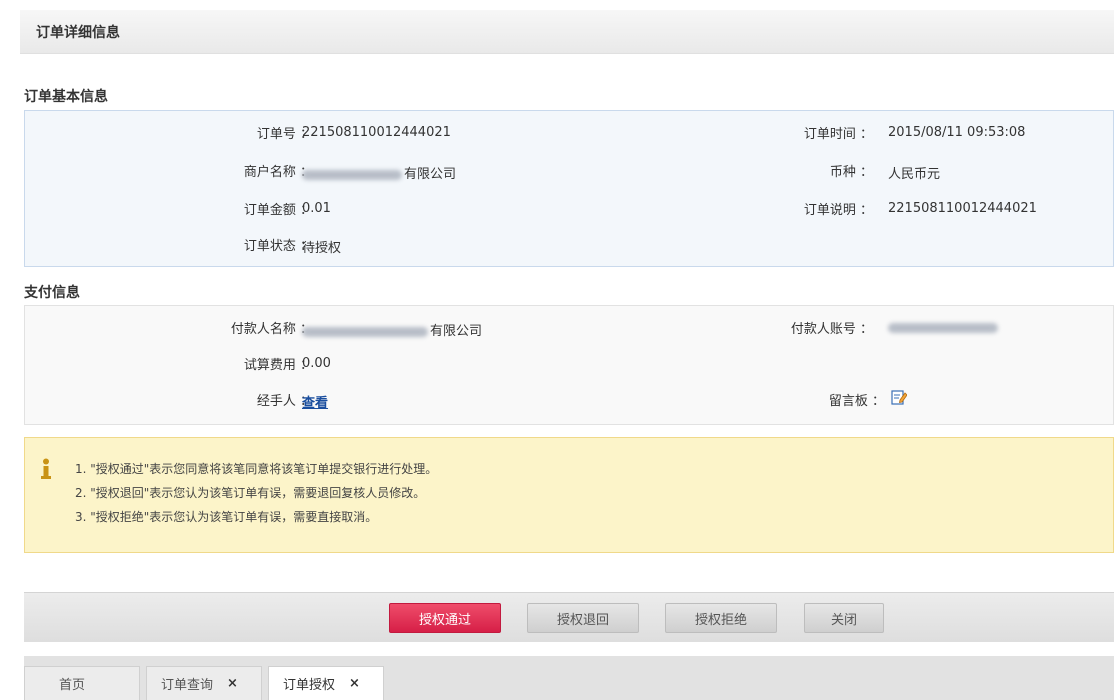 The height and width of the screenshot is (700, 1114). What do you see at coordinates (72, 685) in the screenshot?
I see `tab-home-label: 首页` at bounding box center [72, 685].